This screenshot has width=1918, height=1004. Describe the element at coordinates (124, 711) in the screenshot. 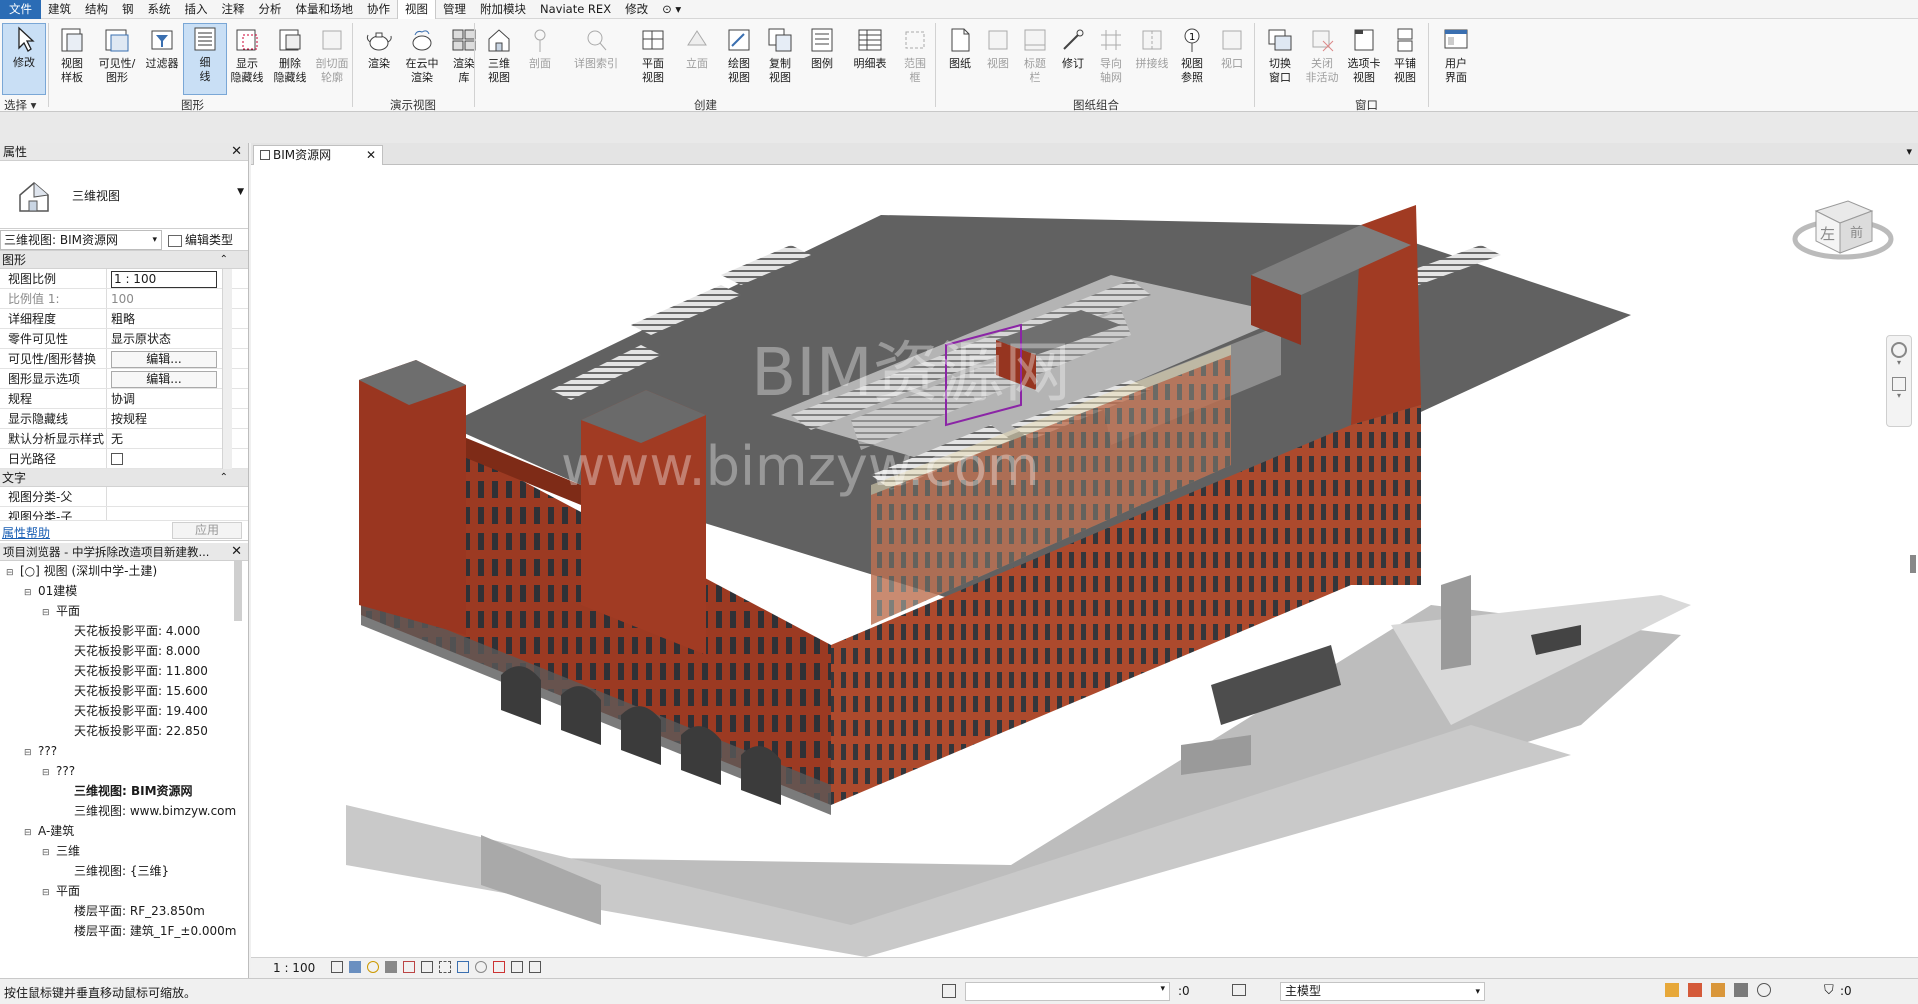

I see `browser-item: 天花板投影平面: 19.400` at that location.